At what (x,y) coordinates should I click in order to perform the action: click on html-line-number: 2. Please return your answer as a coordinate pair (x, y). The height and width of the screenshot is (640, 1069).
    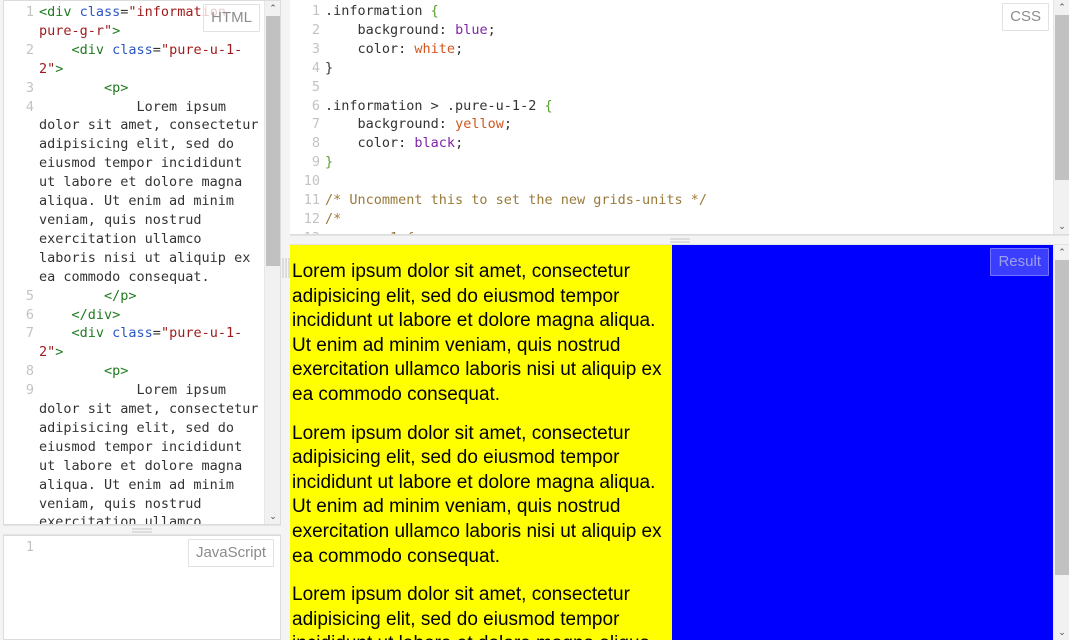
    Looking at the image, I should click on (29, 49).